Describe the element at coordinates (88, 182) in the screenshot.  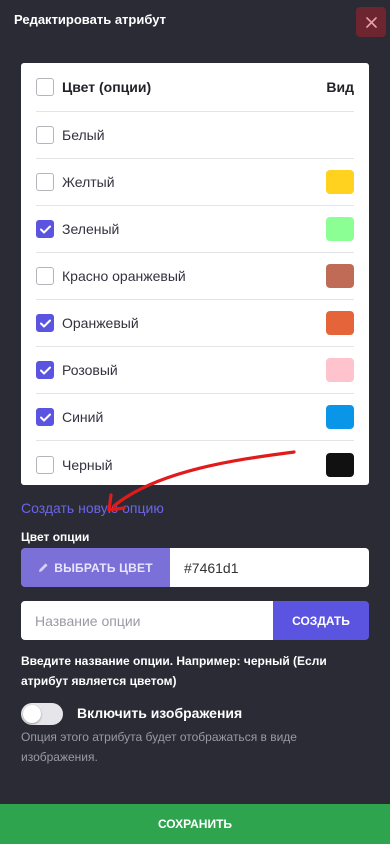
I see `option-label: Желтый` at that location.